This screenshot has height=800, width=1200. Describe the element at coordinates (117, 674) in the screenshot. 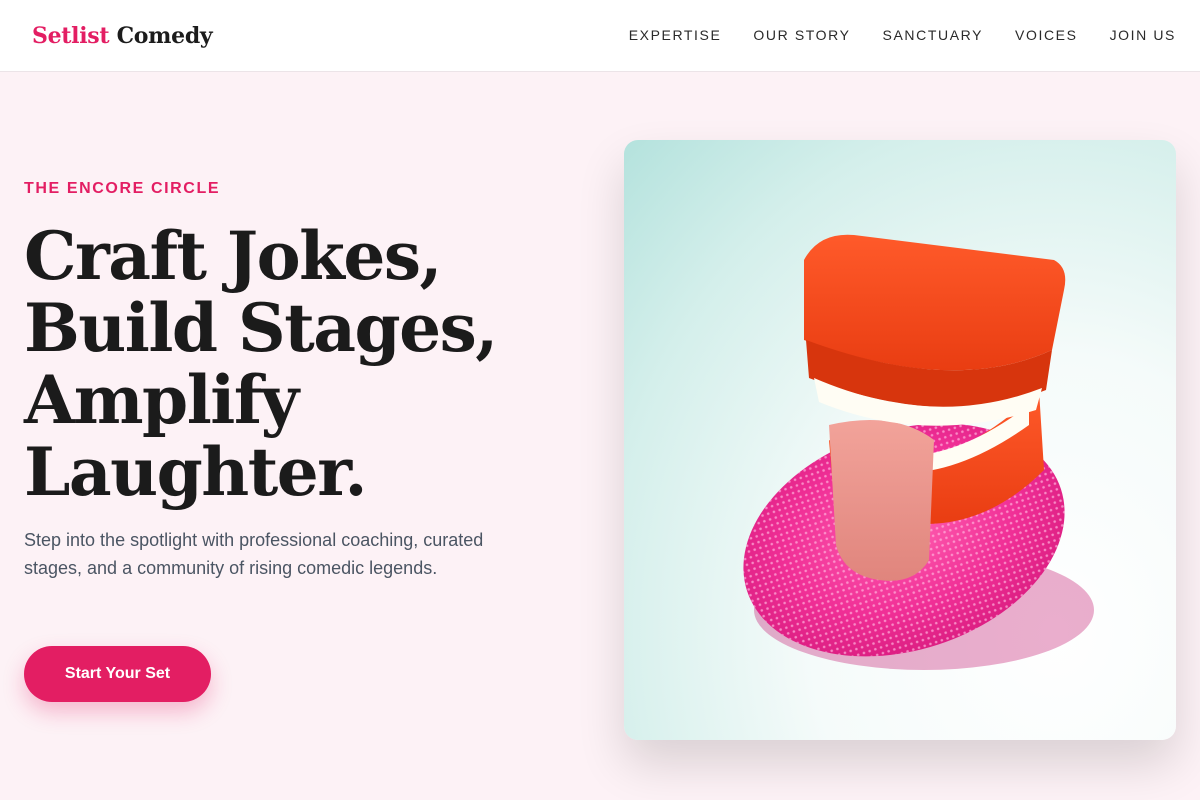

I see `start-your-set-button: Start Your Set` at that location.